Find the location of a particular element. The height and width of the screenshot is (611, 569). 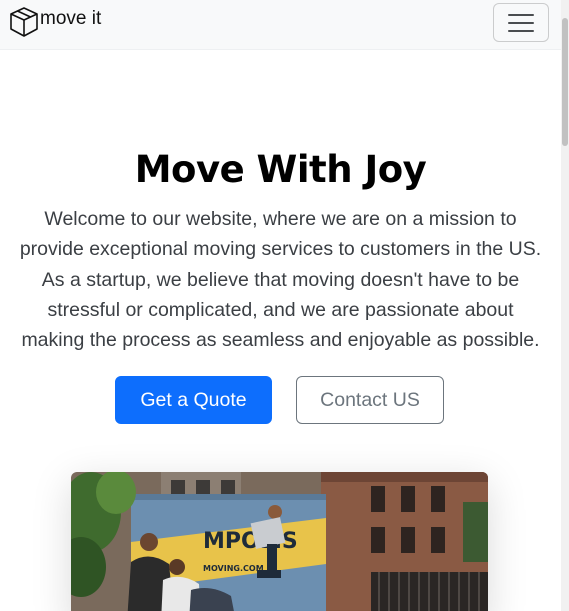

hamburger-icon is located at coordinates (521, 22).